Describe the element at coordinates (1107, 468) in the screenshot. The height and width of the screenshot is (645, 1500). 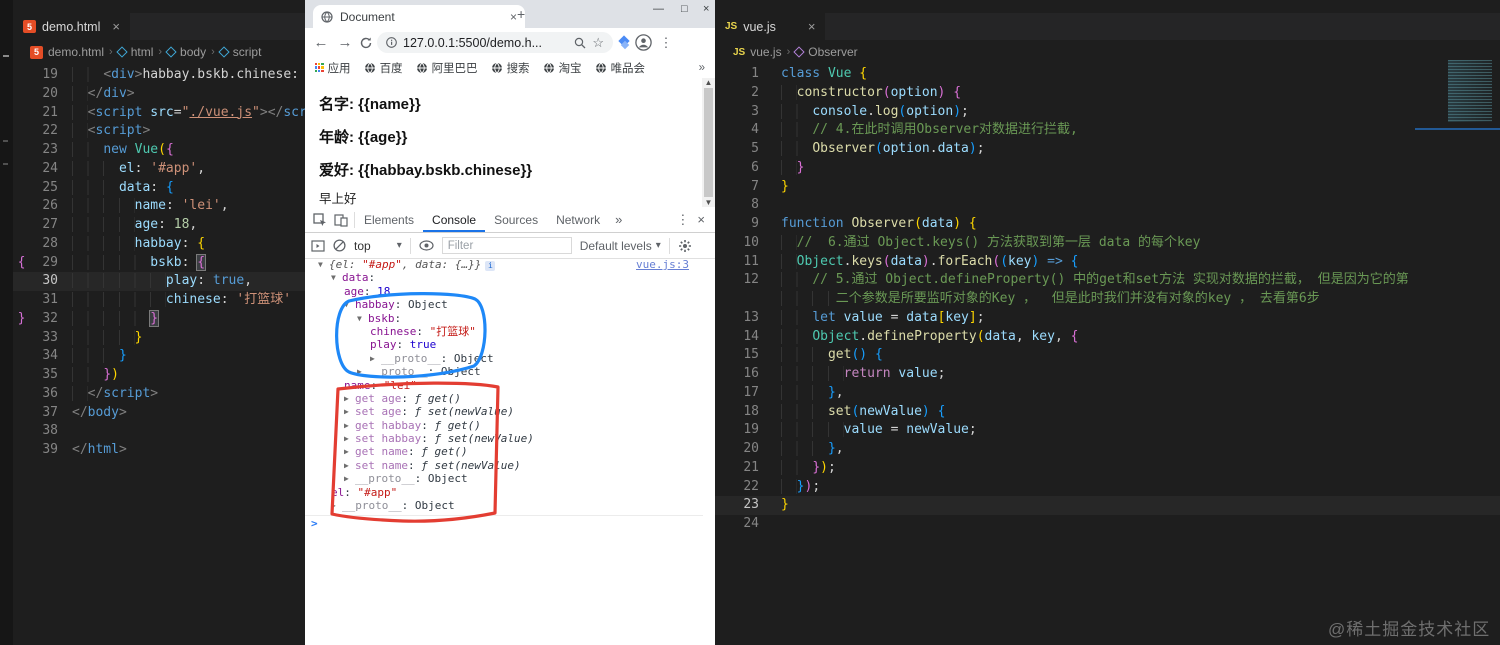
I see `code-line: 21 });` at that location.